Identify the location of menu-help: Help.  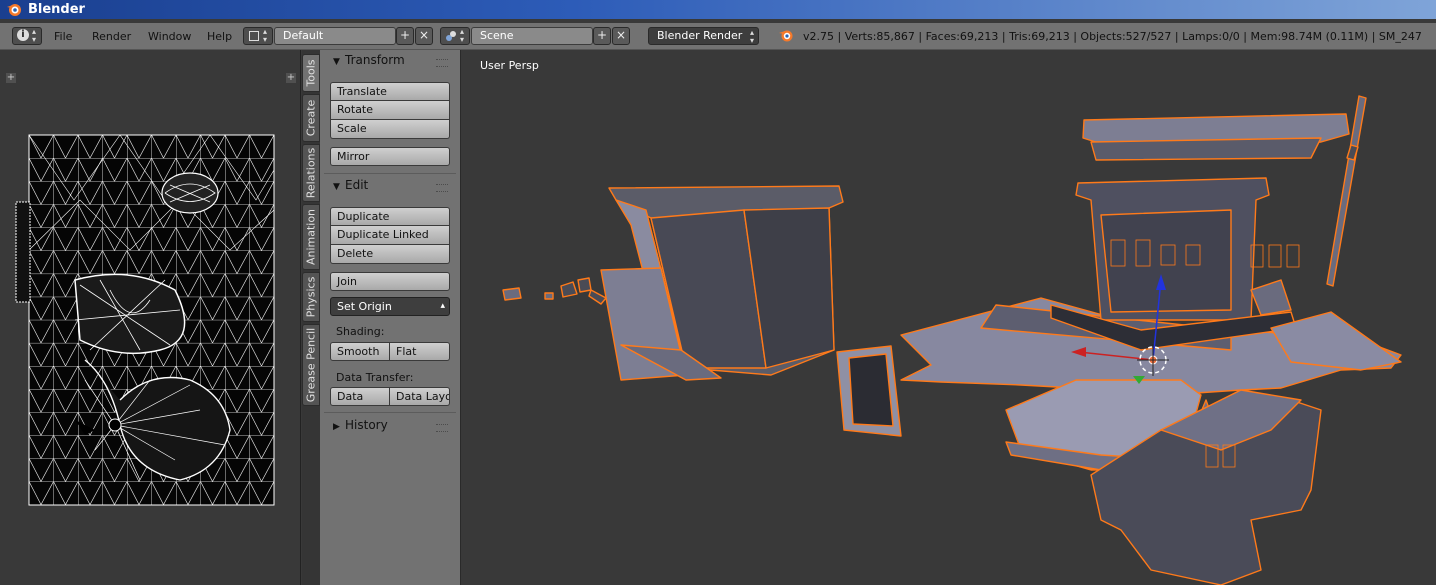
(219, 36).